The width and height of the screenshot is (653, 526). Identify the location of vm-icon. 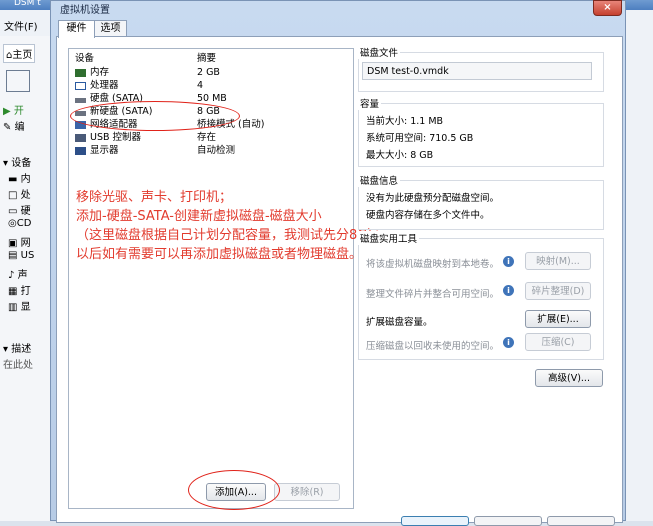
(18, 81).